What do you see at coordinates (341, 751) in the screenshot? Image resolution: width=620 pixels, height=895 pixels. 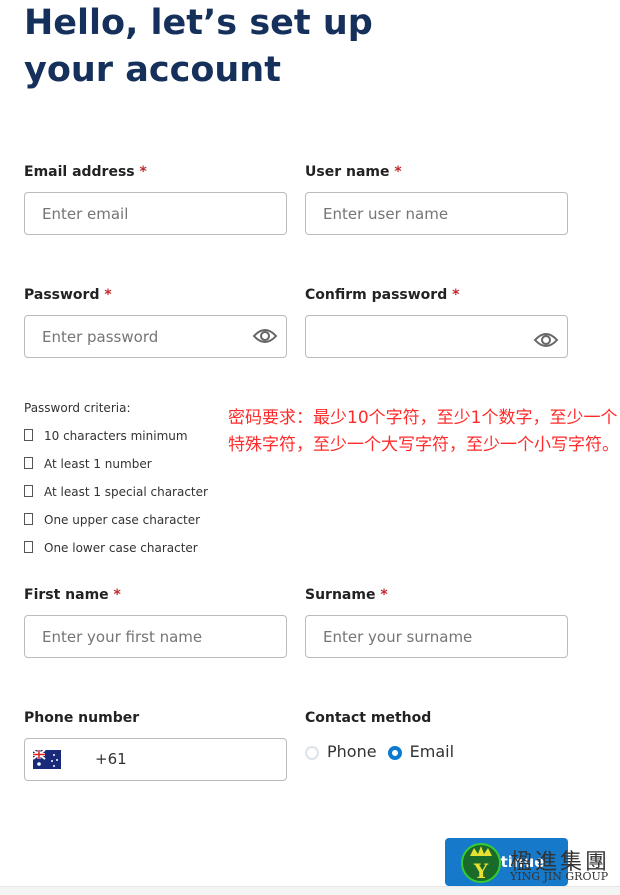 I see `radio-phone: Phone` at bounding box center [341, 751].